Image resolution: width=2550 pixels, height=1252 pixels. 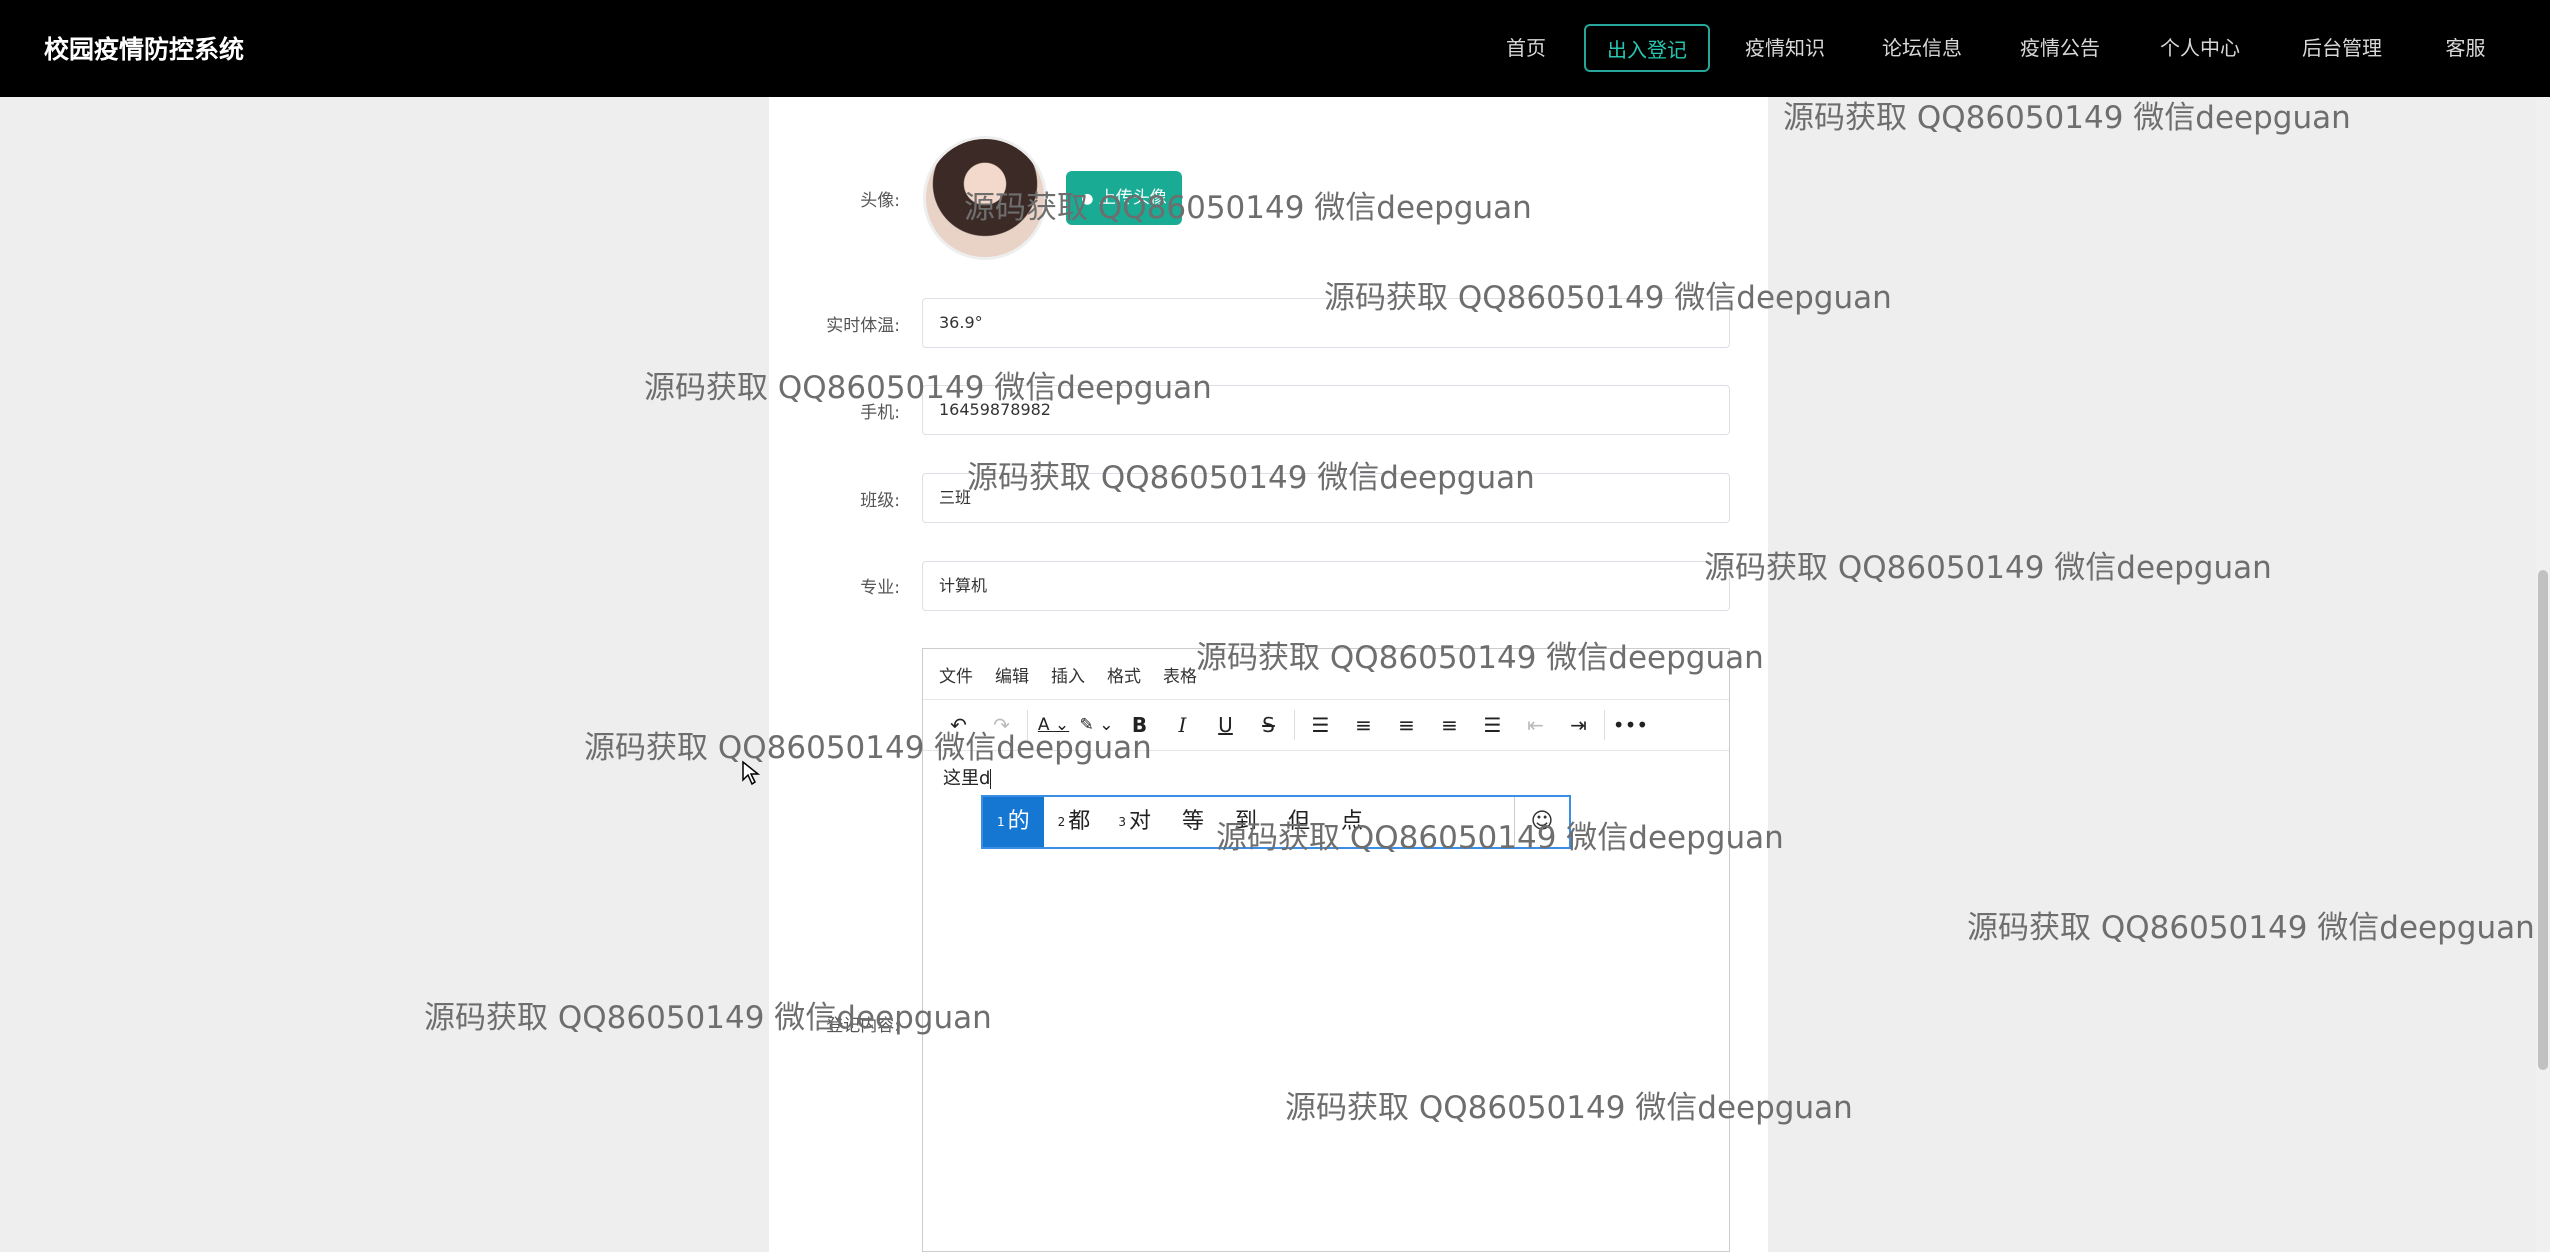 What do you see at coordinates (1363, 725) in the screenshot?
I see `align-left-icon: ≡` at bounding box center [1363, 725].